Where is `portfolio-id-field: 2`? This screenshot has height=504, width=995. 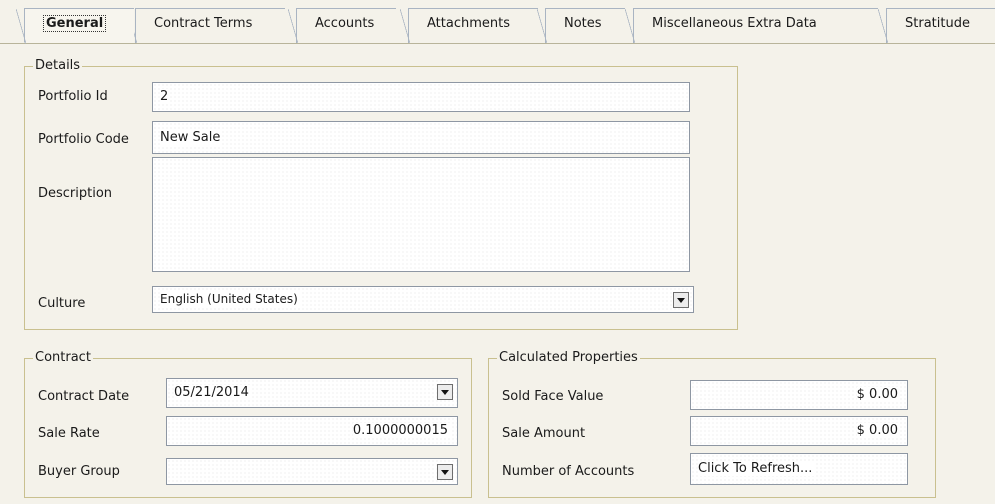
portfolio-id-field: 2 is located at coordinates (421, 97).